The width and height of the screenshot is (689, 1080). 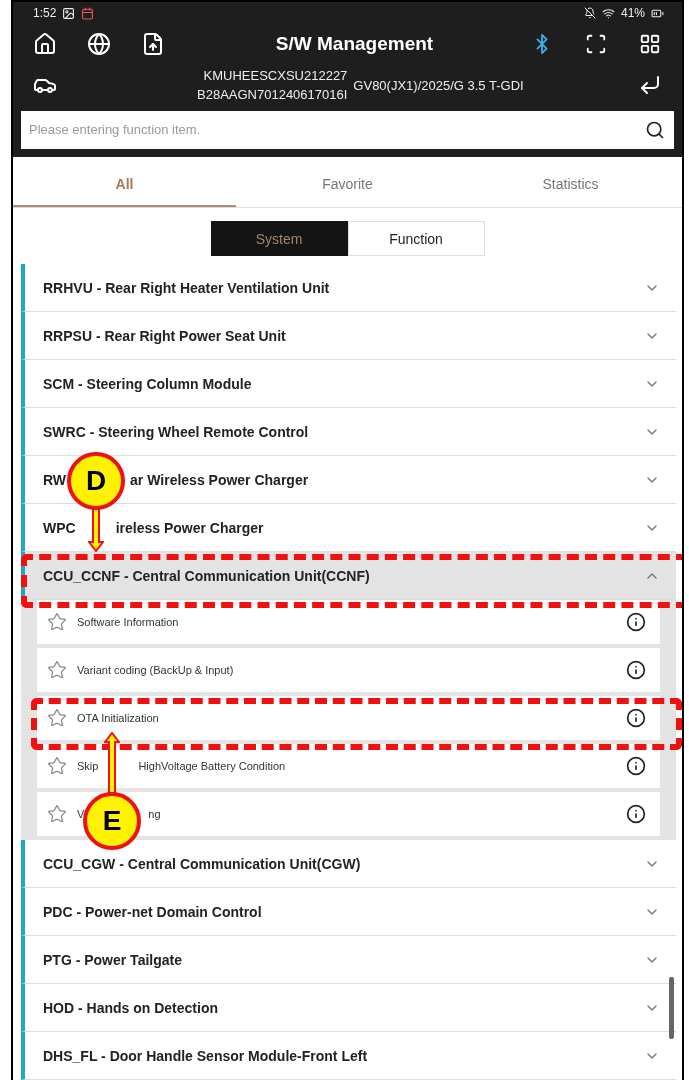 I want to click on document-upload-icon, so click(x=153, y=44).